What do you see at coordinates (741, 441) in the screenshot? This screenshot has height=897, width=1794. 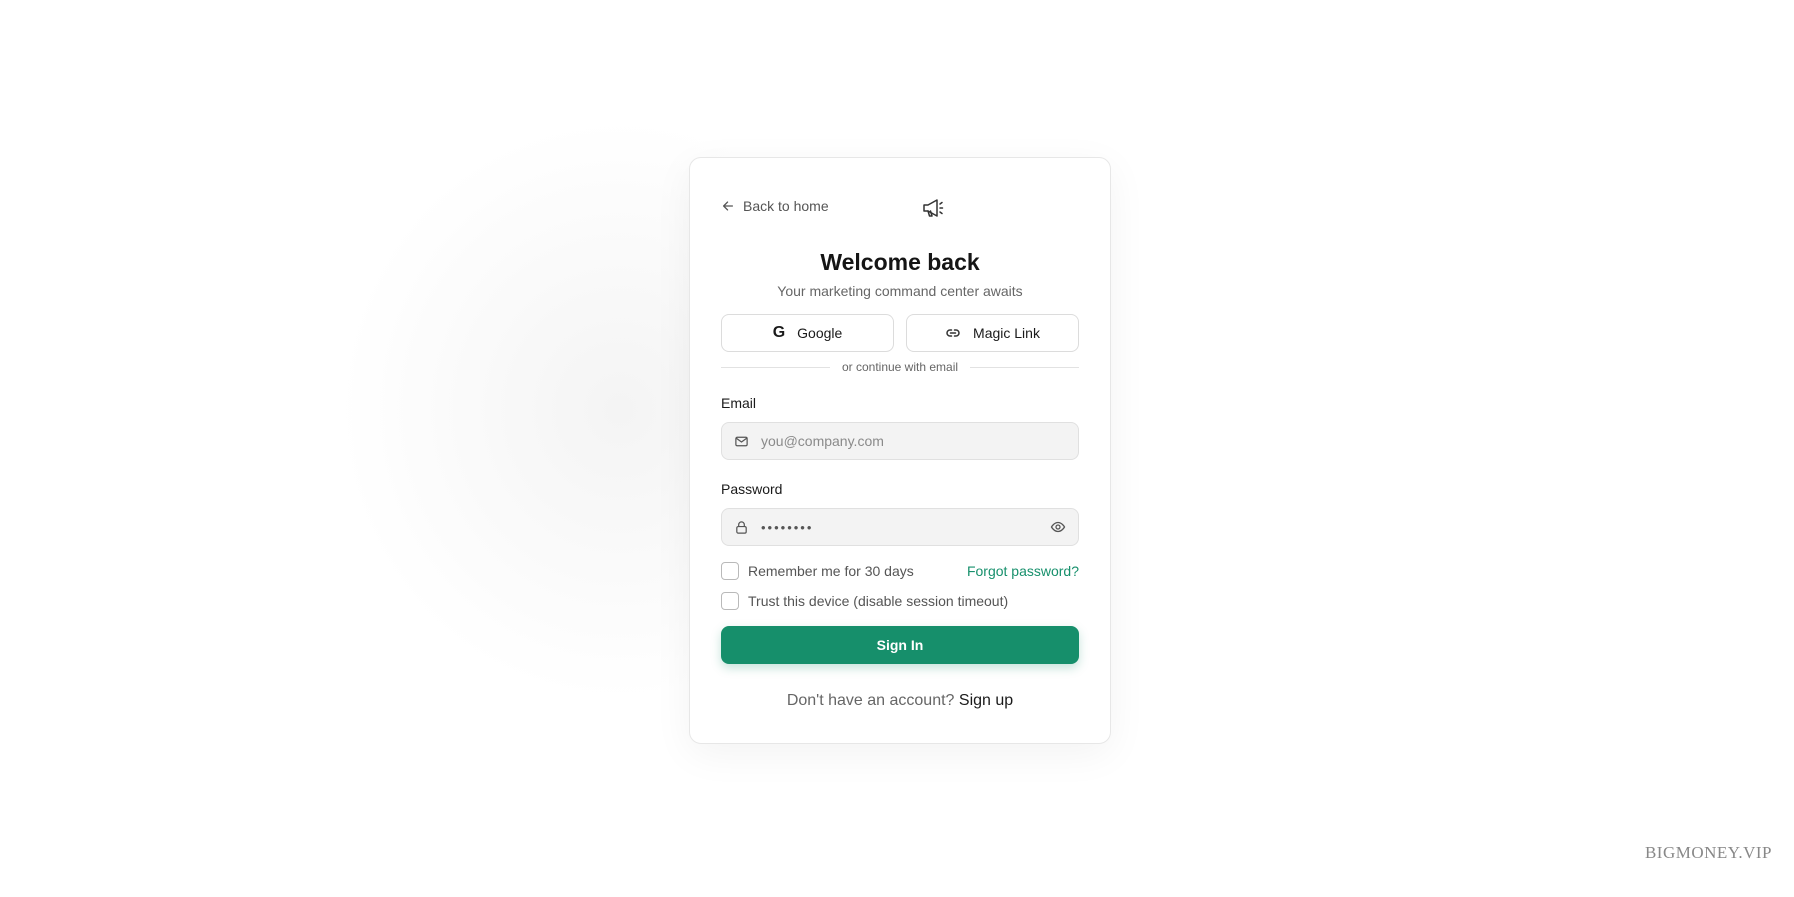 I see `mail-icon` at bounding box center [741, 441].